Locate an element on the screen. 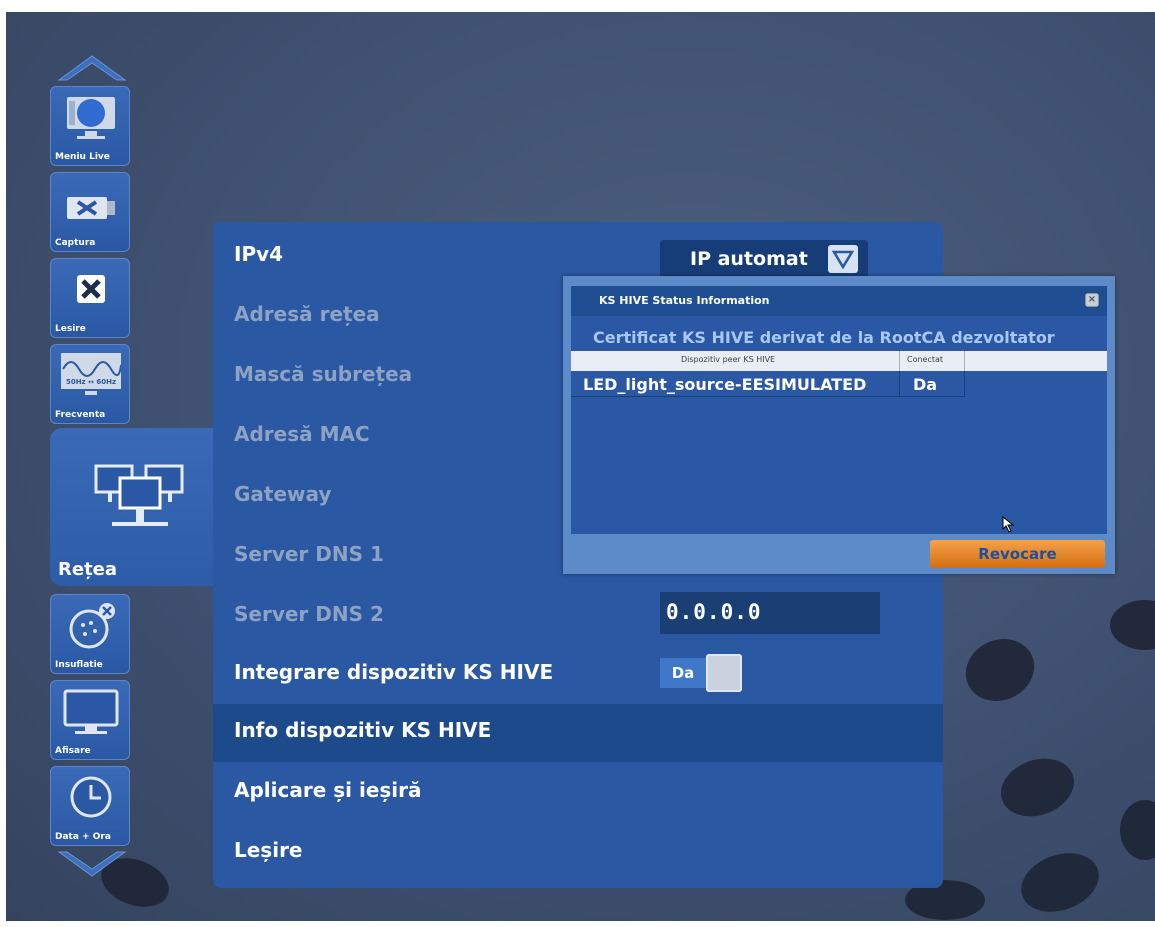 This screenshot has height=927, width=1155. network-computers-icon is located at coordinates (139, 495).